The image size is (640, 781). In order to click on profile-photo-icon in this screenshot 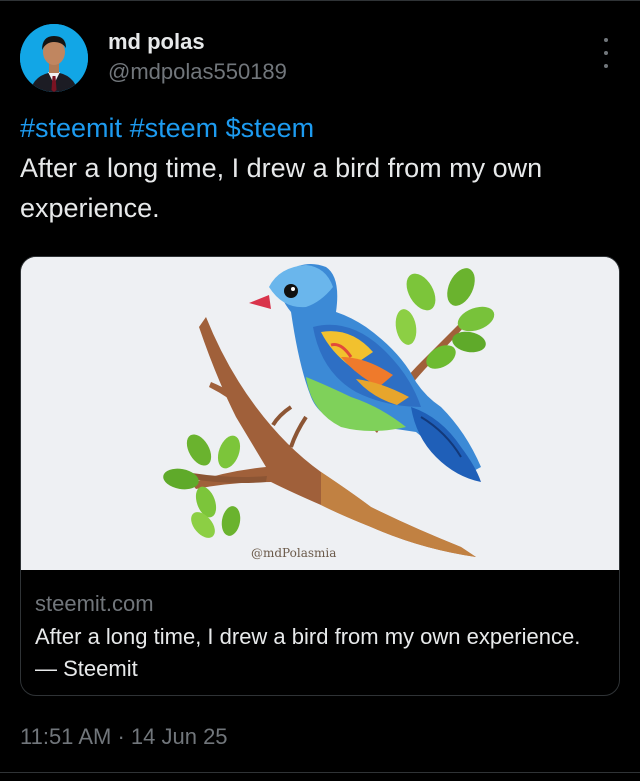, I will do `click(54, 58)`.